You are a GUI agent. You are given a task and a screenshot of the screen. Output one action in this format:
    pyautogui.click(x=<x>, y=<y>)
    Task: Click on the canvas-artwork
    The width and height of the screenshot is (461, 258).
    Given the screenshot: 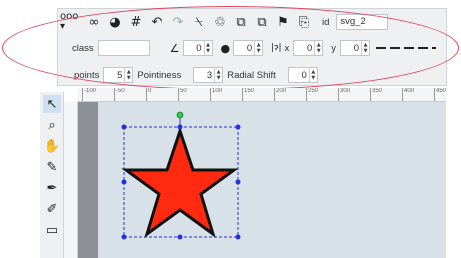 What is the action you would take?
    pyautogui.click(x=181, y=175)
    